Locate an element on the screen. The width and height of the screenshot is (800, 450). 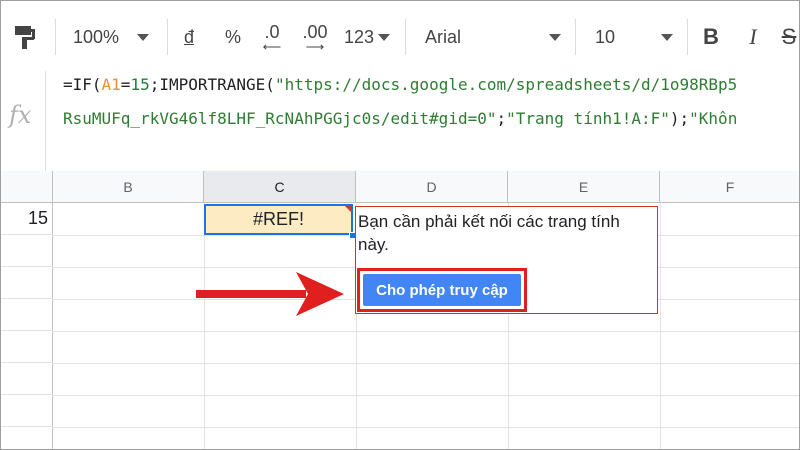
cell-a5 is located at coordinates (27, 347).